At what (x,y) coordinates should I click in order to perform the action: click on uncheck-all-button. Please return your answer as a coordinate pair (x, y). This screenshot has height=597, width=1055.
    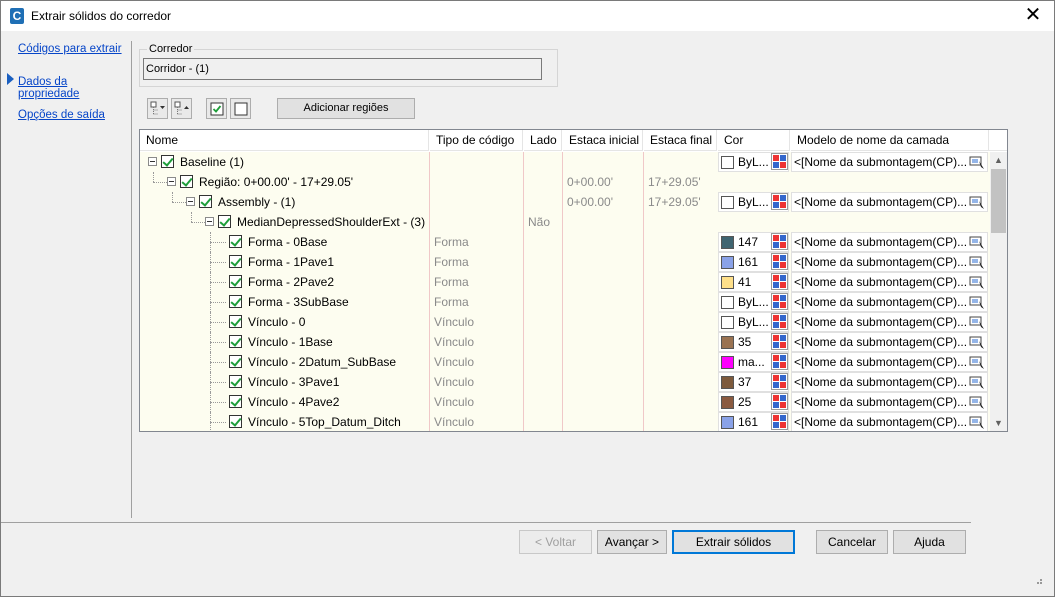
    Looking at the image, I should click on (240, 108).